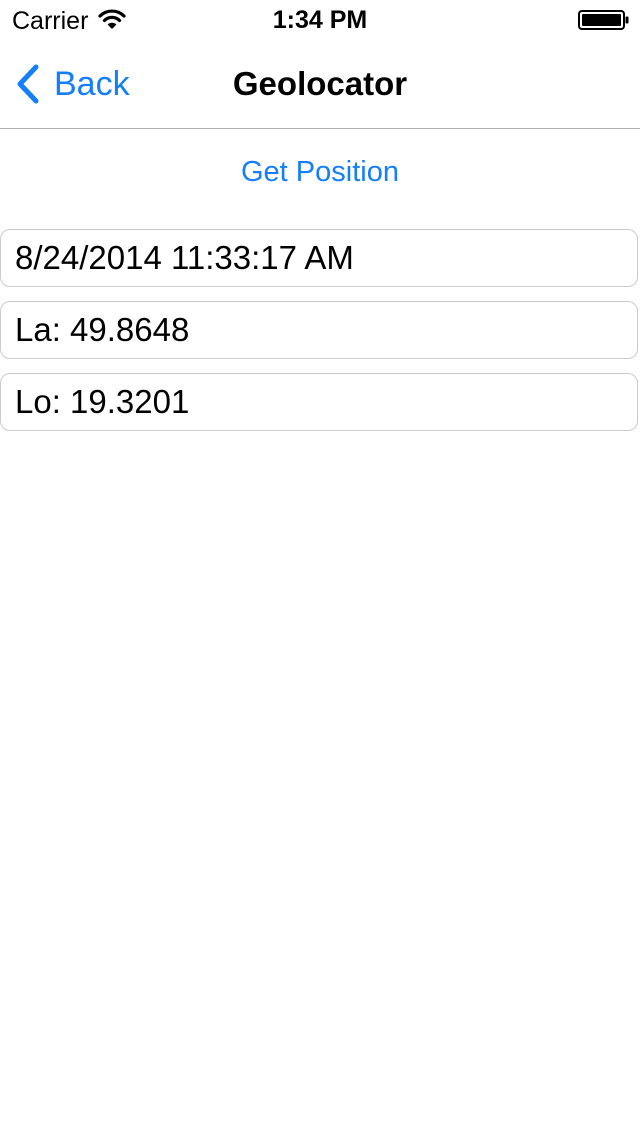 The width and height of the screenshot is (640, 1136). What do you see at coordinates (319, 402) in the screenshot?
I see `longitude-field: Lo: 19.3201` at bounding box center [319, 402].